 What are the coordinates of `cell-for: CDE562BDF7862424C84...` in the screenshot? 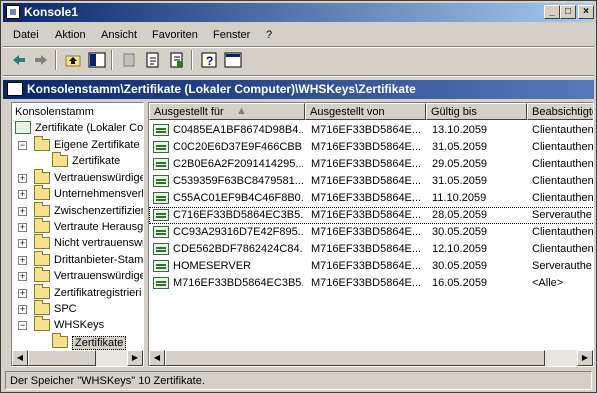 It's located at (238, 249).